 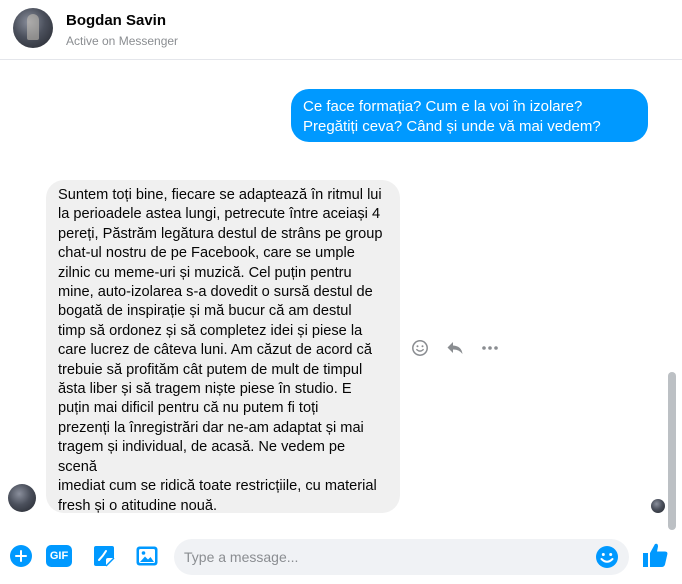 I want to click on sticker-icon, so click(x=104, y=556).